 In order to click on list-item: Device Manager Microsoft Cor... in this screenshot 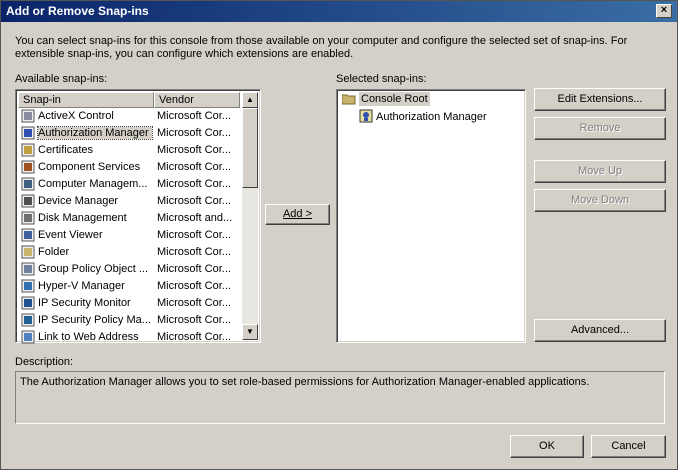, I will do `click(129, 201)`.